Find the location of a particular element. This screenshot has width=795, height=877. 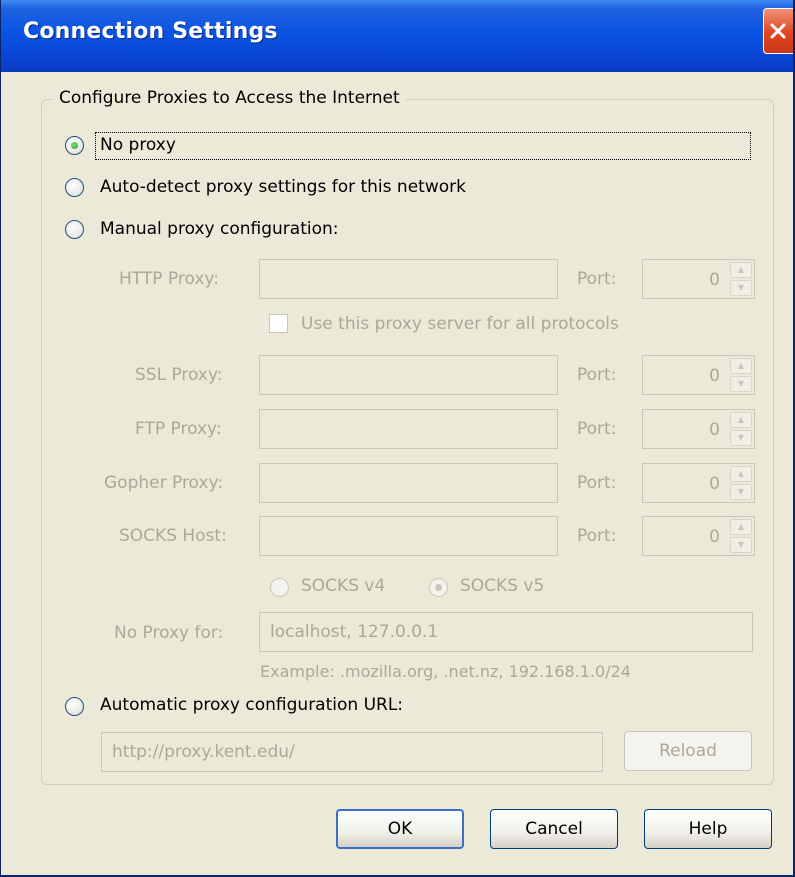

auto-proxy-url-label: Automatic proxy configuration URL: is located at coordinates (251, 705).